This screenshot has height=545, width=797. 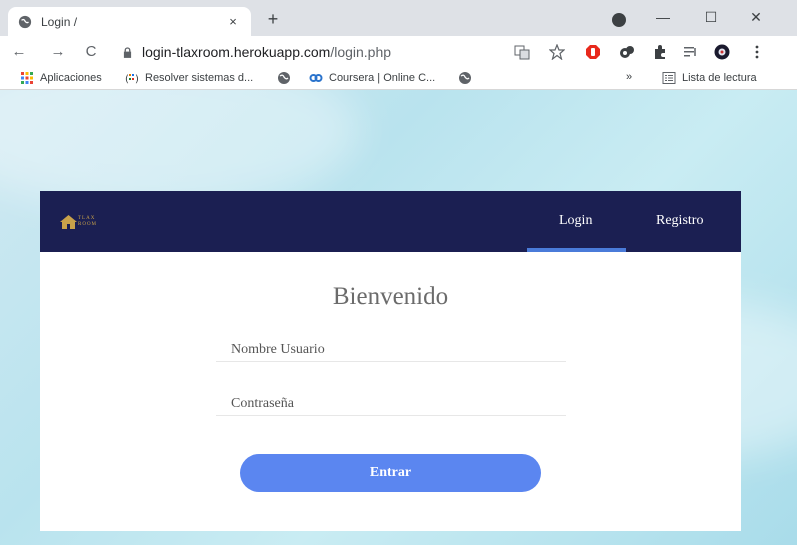 What do you see at coordinates (711, 17) in the screenshot?
I see `window-maximize-button: ☐` at bounding box center [711, 17].